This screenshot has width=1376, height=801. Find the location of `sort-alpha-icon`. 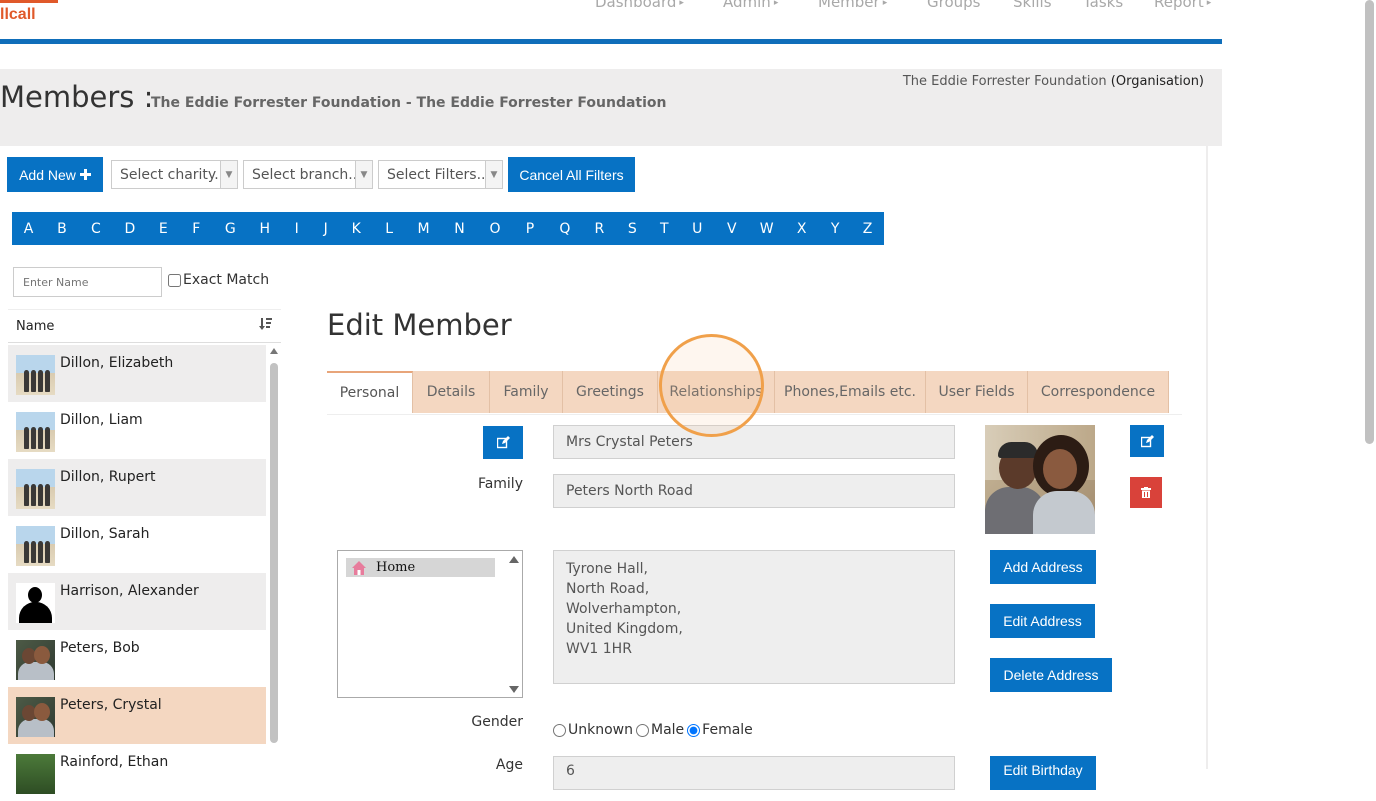

sort-alpha-icon is located at coordinates (266, 324).